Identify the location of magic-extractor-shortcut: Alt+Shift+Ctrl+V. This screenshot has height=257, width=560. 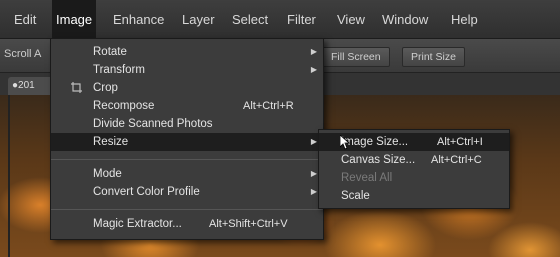
(248, 224).